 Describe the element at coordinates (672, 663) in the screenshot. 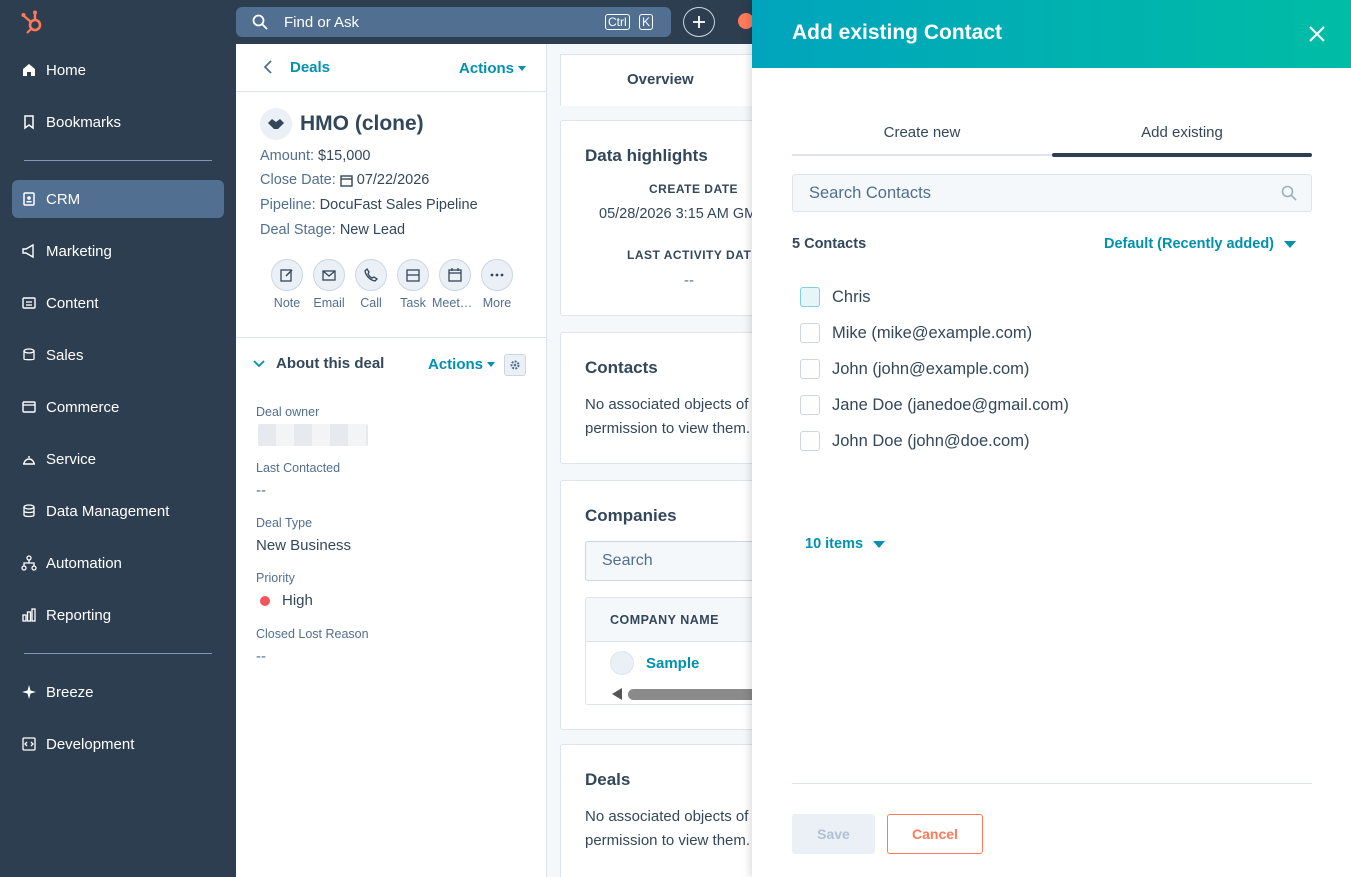

I see `company-link: Sample` at that location.